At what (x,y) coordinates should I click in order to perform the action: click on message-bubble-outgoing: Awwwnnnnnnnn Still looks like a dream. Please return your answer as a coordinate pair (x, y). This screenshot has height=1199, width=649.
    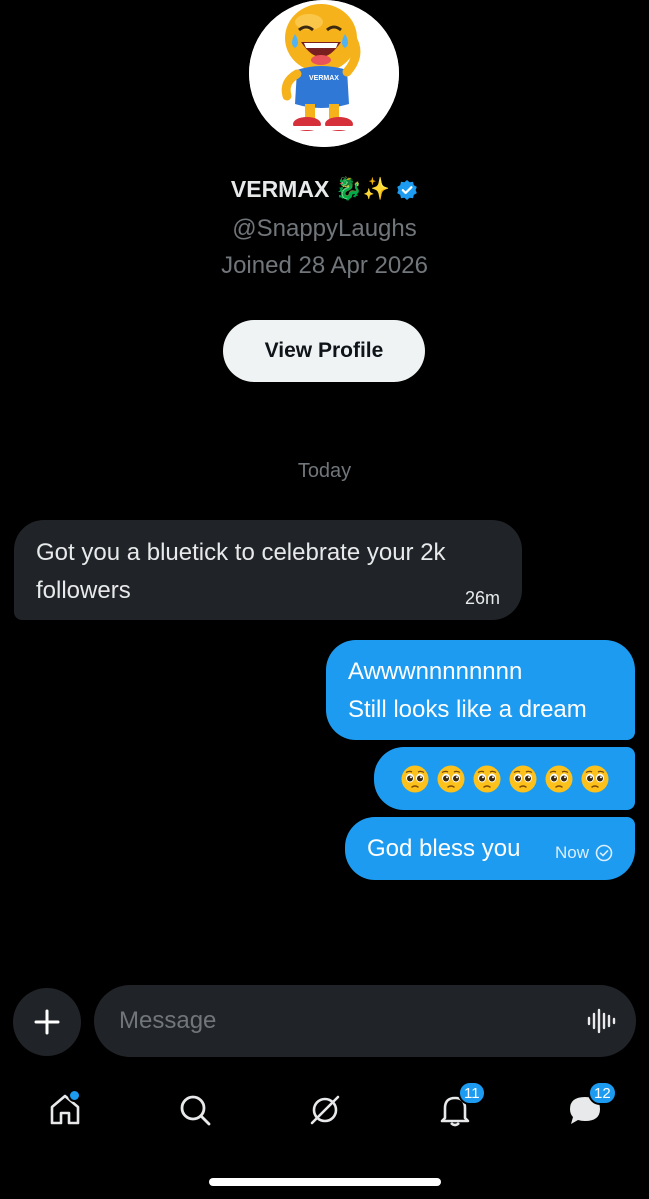
    Looking at the image, I should click on (480, 690).